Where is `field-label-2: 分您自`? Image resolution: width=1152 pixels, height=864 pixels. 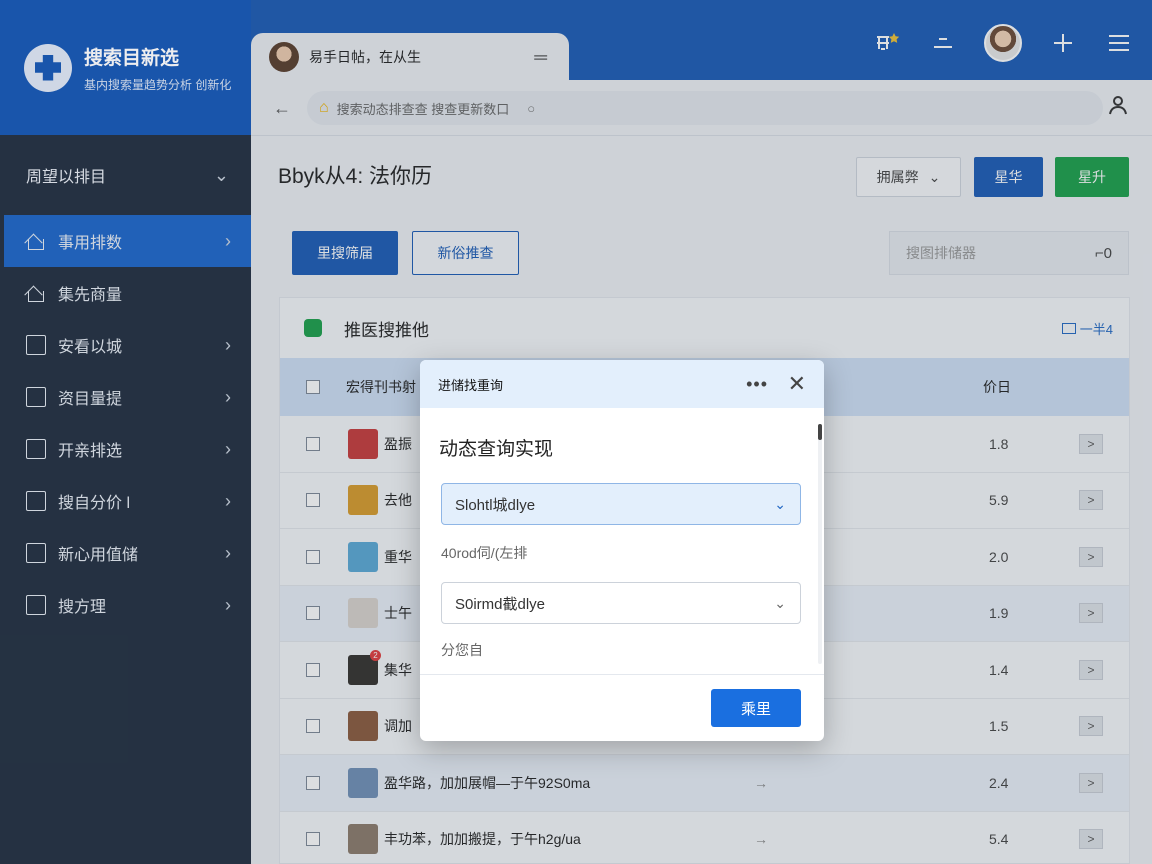 field-label-2: 分您自 is located at coordinates (462, 650).